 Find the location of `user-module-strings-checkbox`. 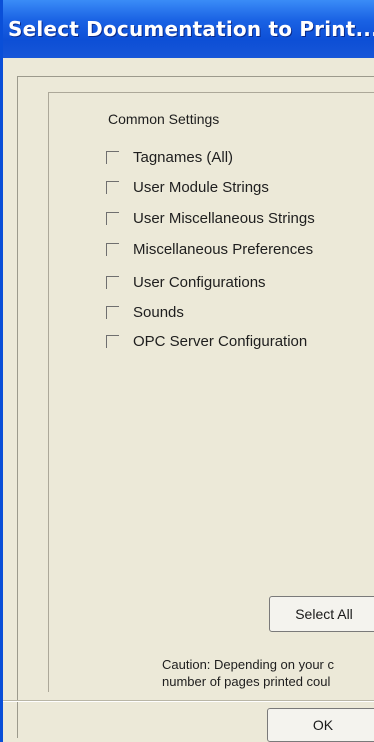

user-module-strings-checkbox is located at coordinates (112, 187).